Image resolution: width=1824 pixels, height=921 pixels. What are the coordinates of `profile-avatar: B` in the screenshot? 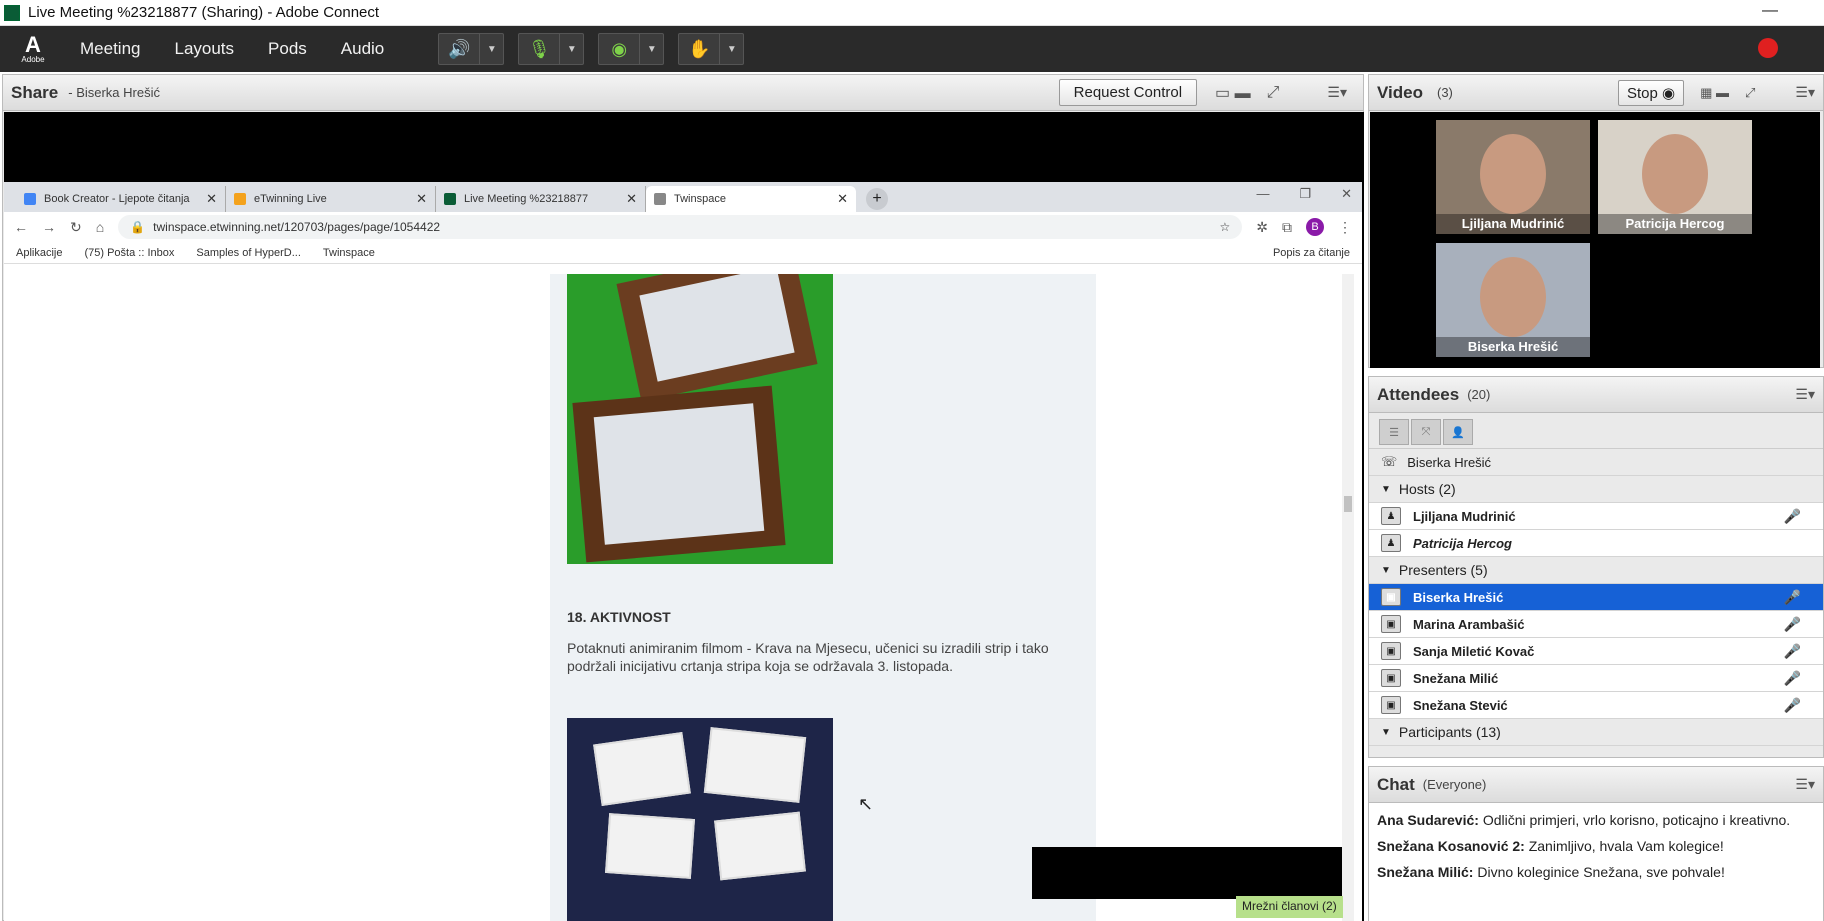 It's located at (1315, 227).